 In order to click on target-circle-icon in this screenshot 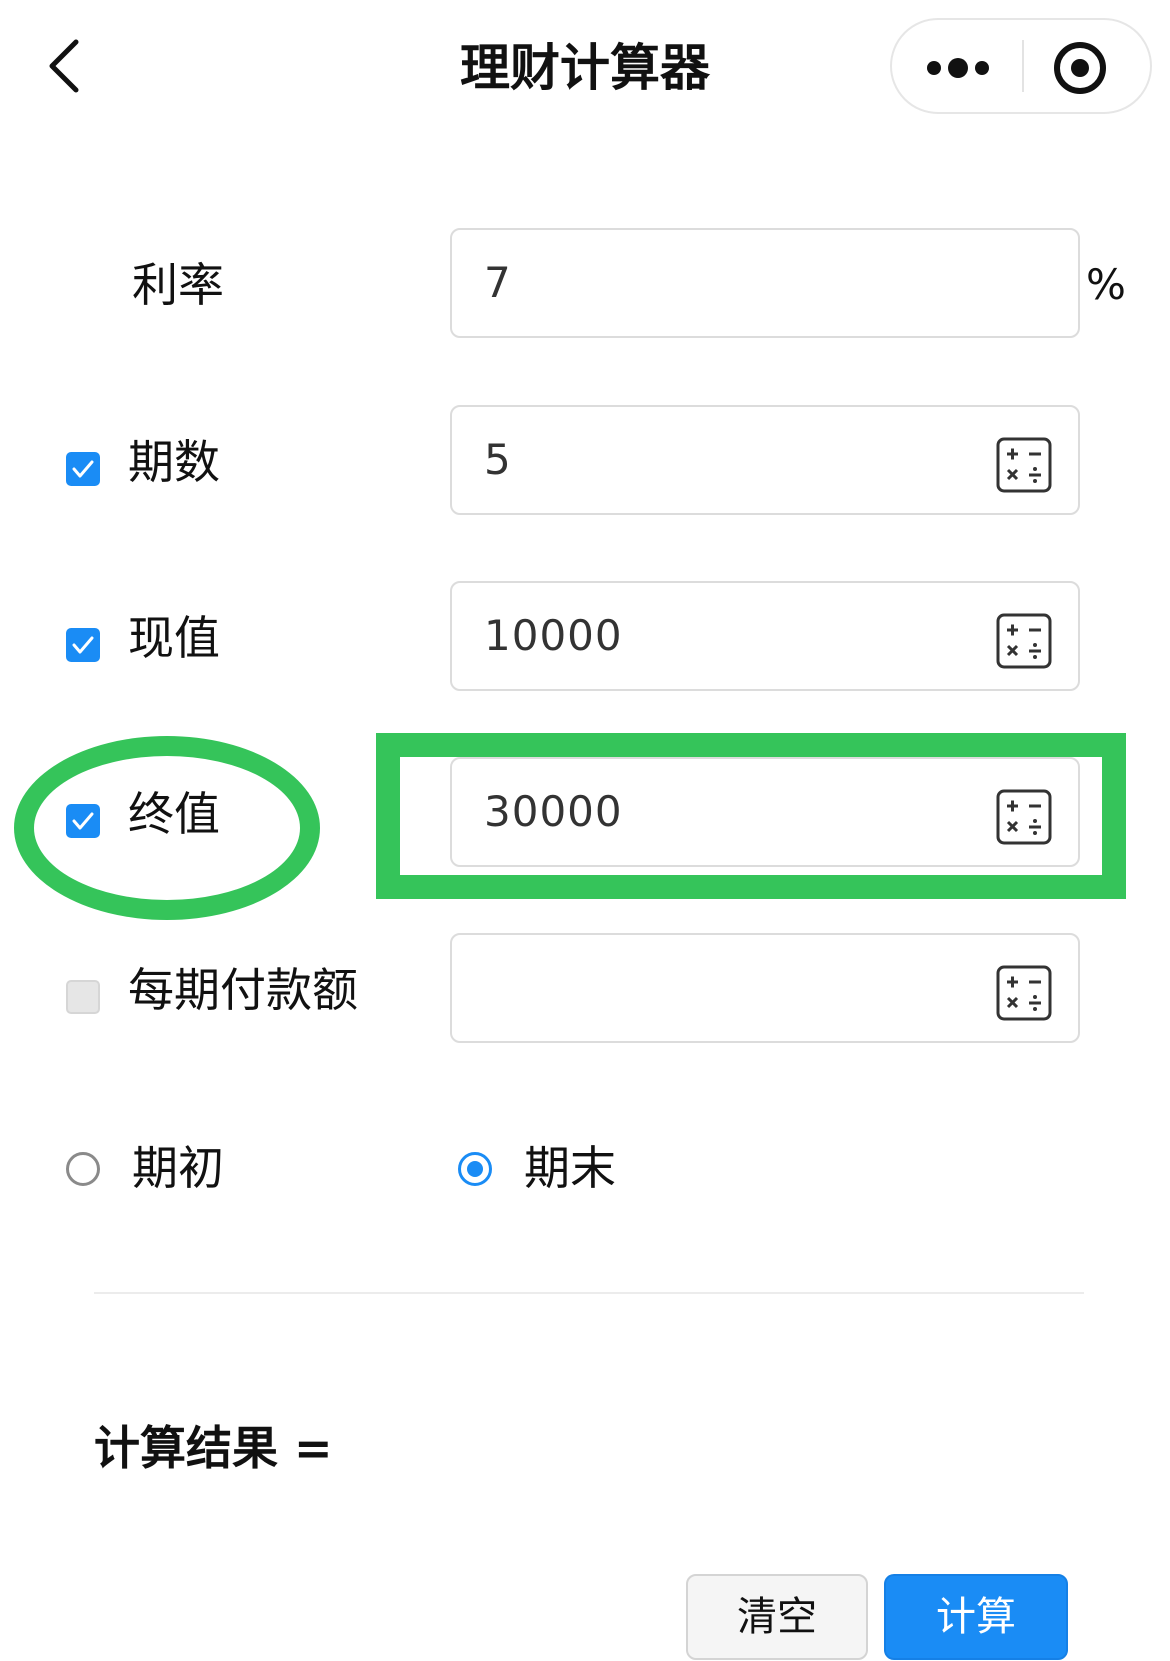, I will do `click(1080, 68)`.